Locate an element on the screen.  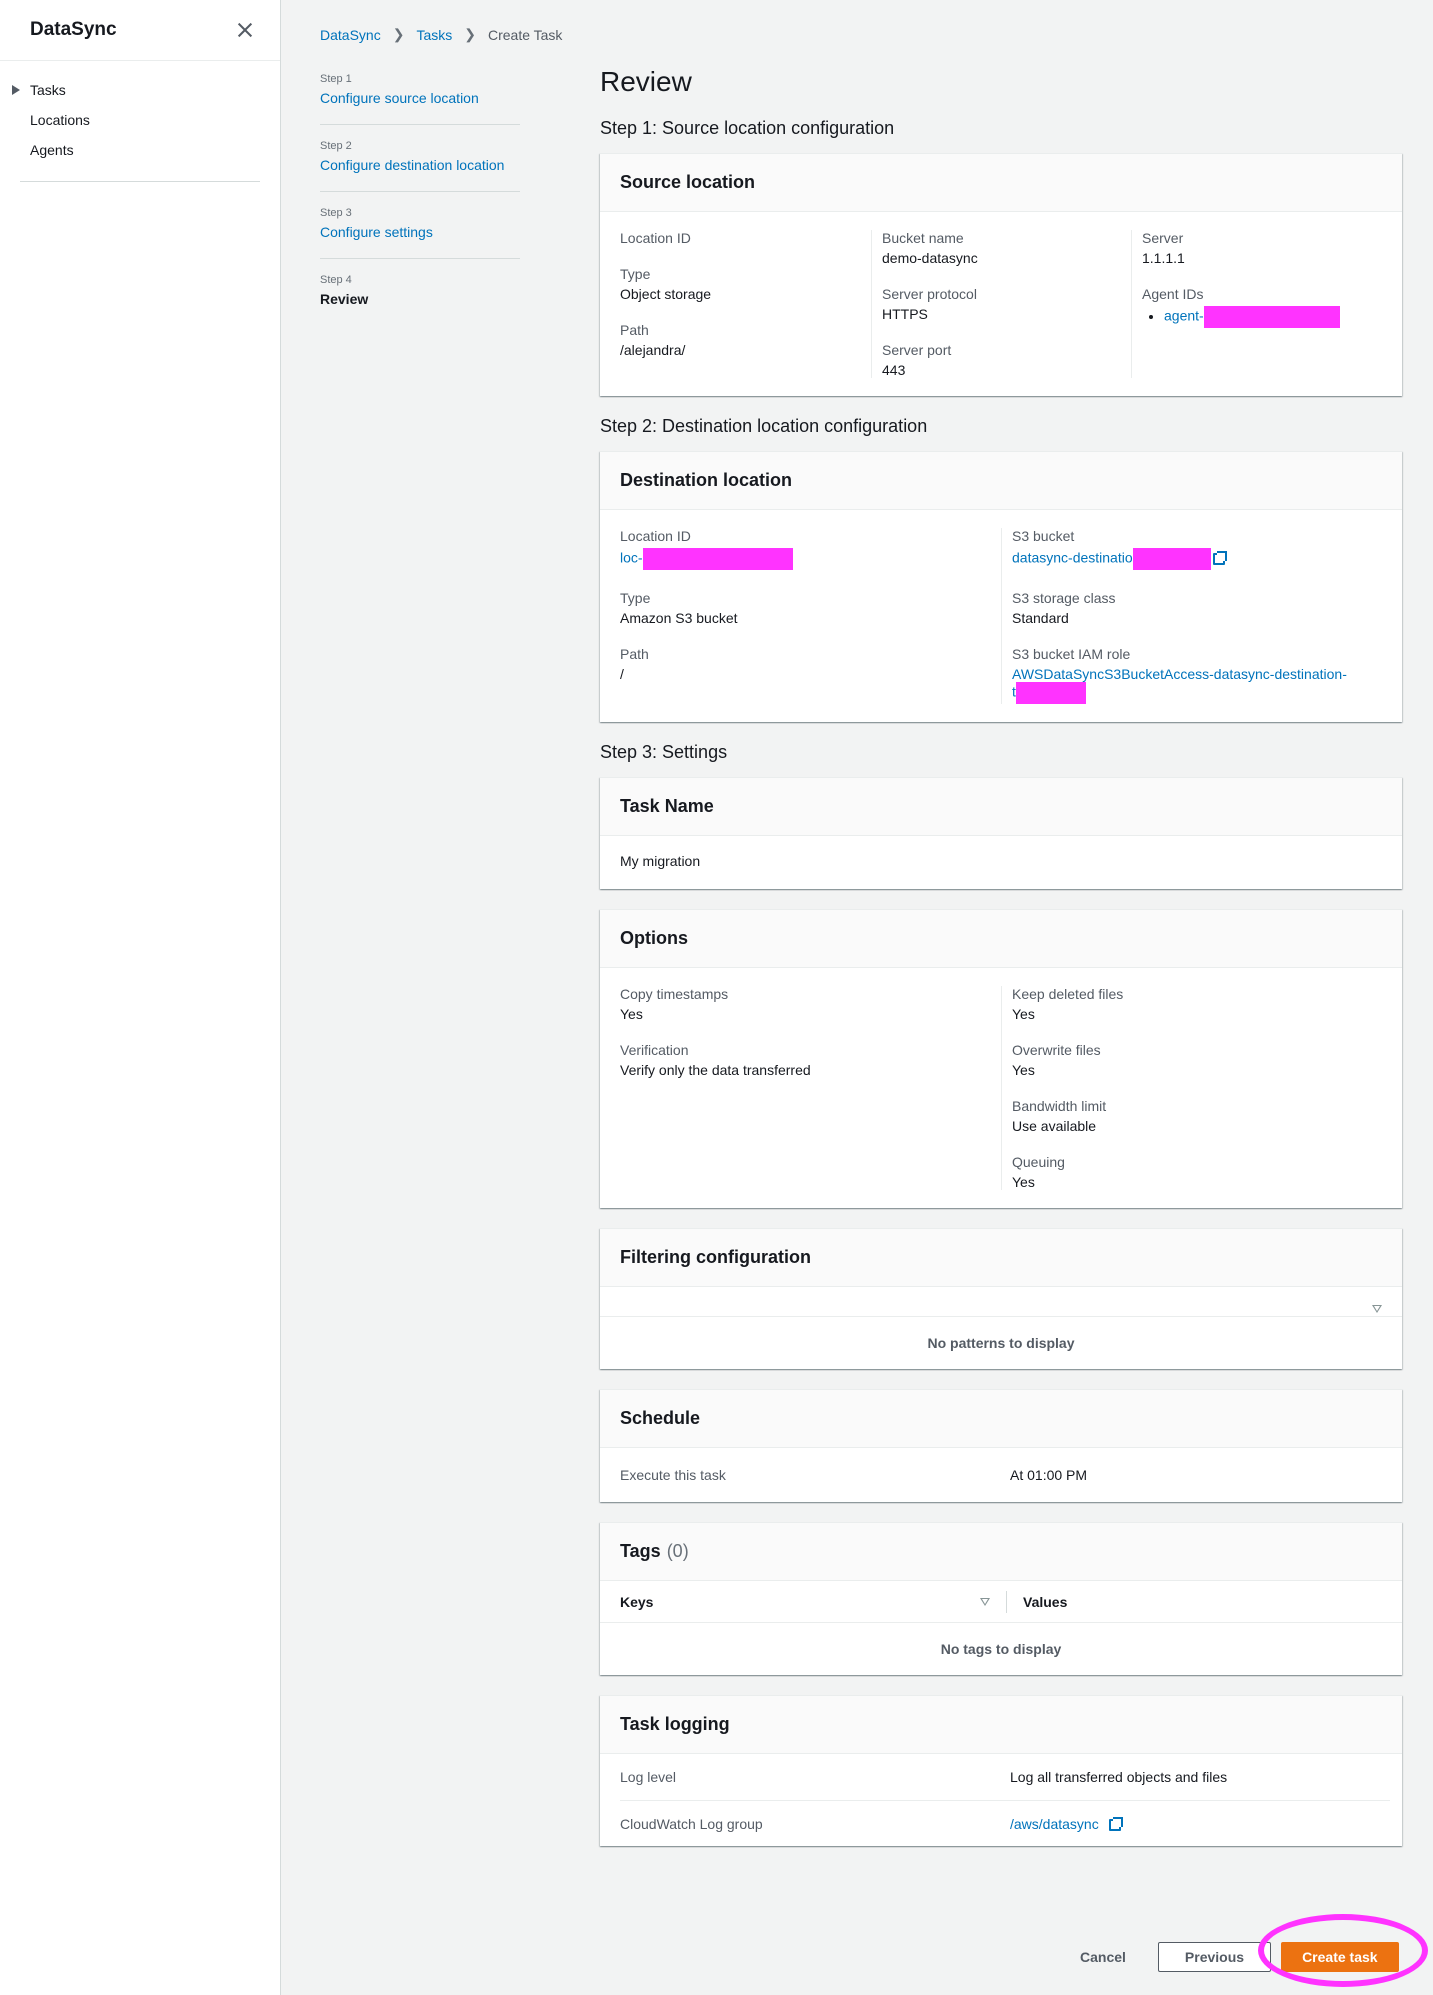
kv-bandwidth: Bandwidth limit Use available is located at coordinates (1059, 1116).